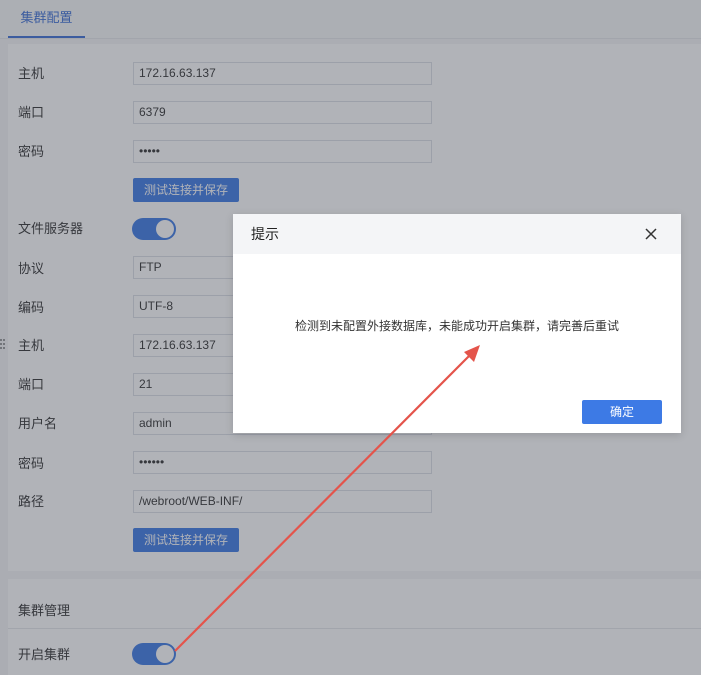 Image resolution: width=701 pixels, height=675 pixels. I want to click on dialog-message: 检测到未配置外接数据库，未能成功开启集群，请完善后重试, so click(456, 326).